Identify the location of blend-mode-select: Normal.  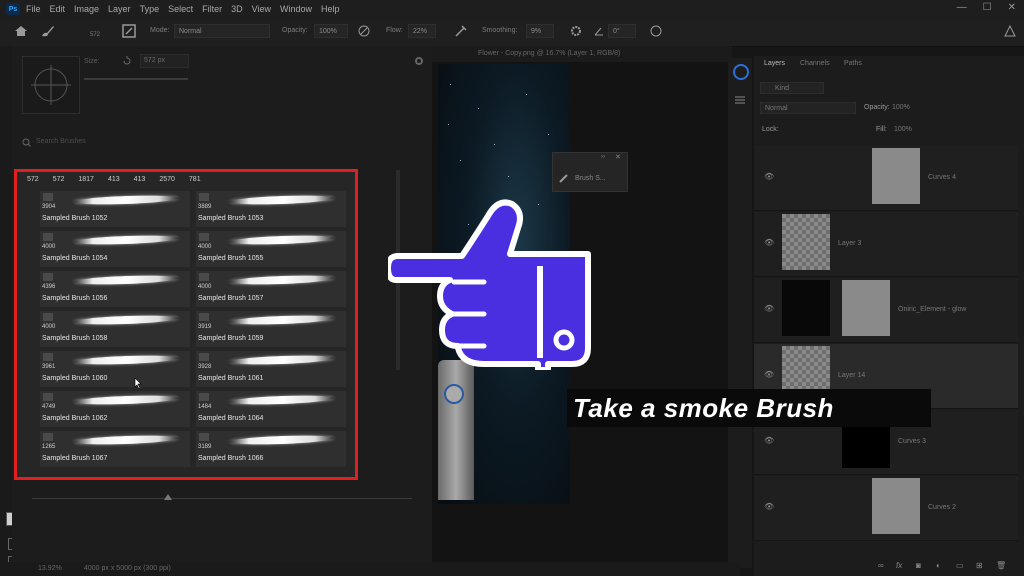
(808, 108).